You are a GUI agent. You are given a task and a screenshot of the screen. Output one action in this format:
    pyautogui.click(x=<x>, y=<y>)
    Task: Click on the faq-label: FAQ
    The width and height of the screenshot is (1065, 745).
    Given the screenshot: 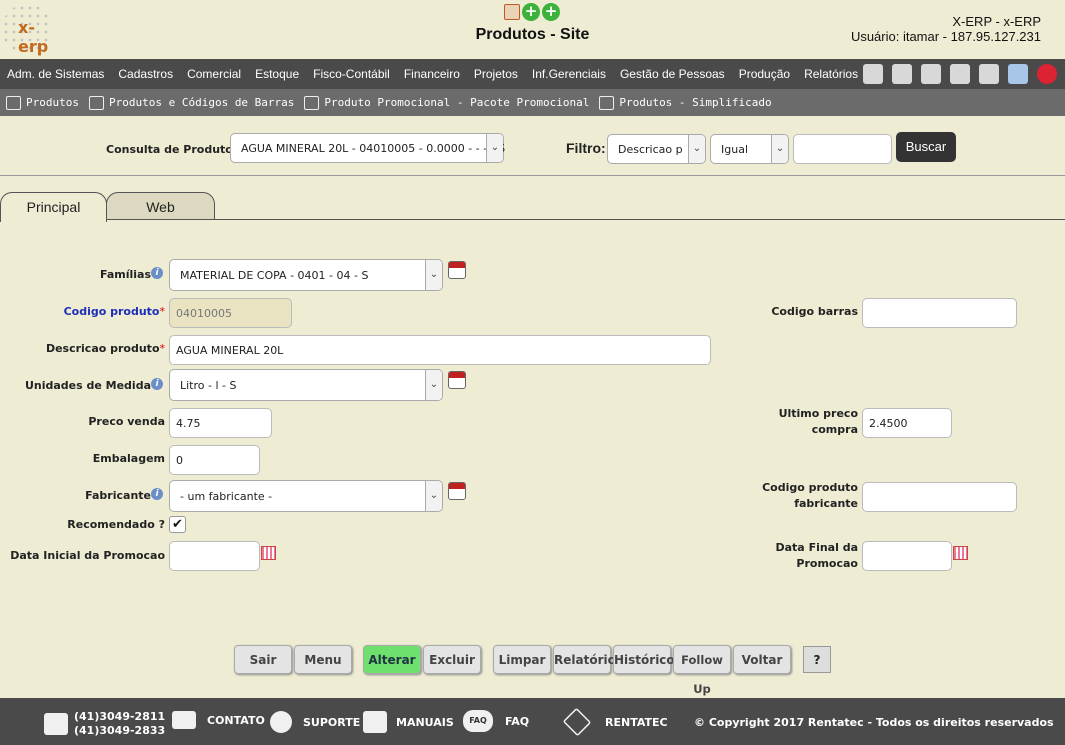 What is the action you would take?
    pyautogui.click(x=517, y=721)
    